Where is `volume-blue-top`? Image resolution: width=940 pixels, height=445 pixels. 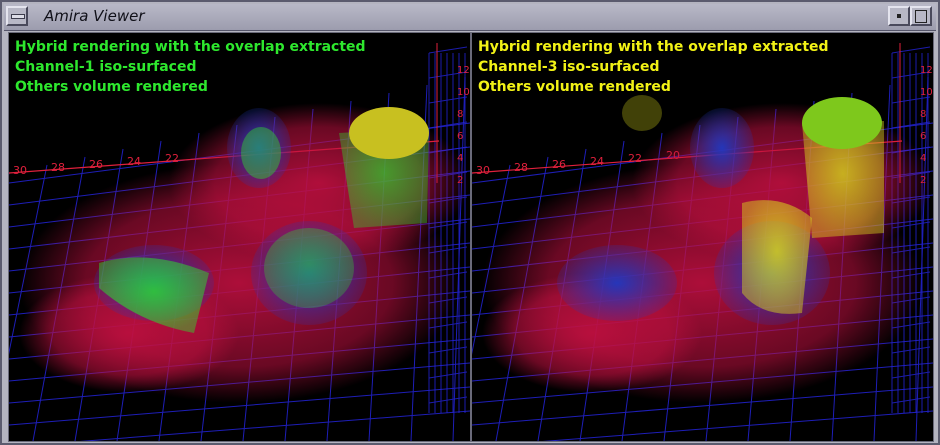
volume-blue-top is located at coordinates (722, 148).